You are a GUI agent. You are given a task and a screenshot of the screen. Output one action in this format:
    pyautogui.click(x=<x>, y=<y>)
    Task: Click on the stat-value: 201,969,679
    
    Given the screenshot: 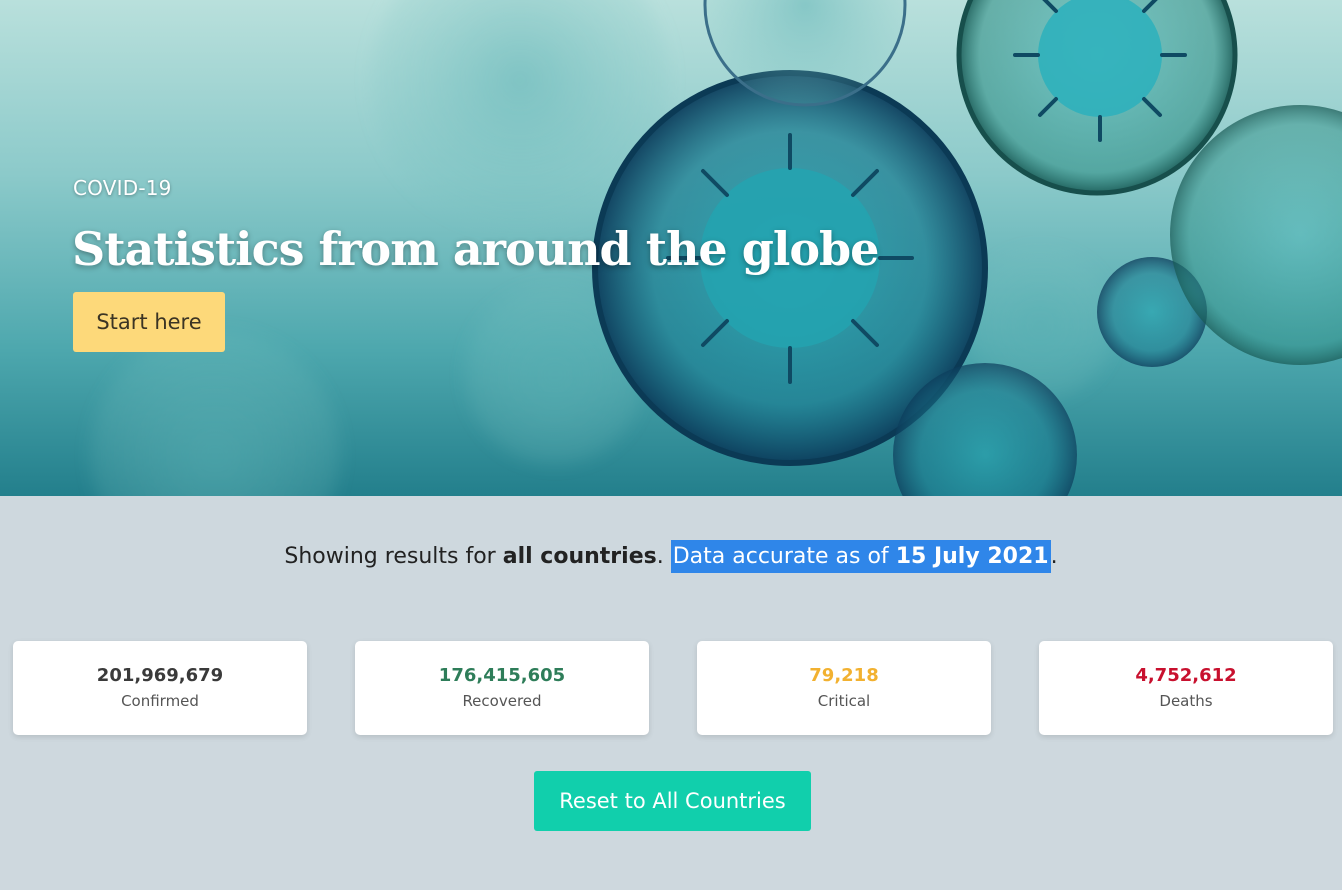 What is the action you would take?
    pyautogui.click(x=160, y=675)
    